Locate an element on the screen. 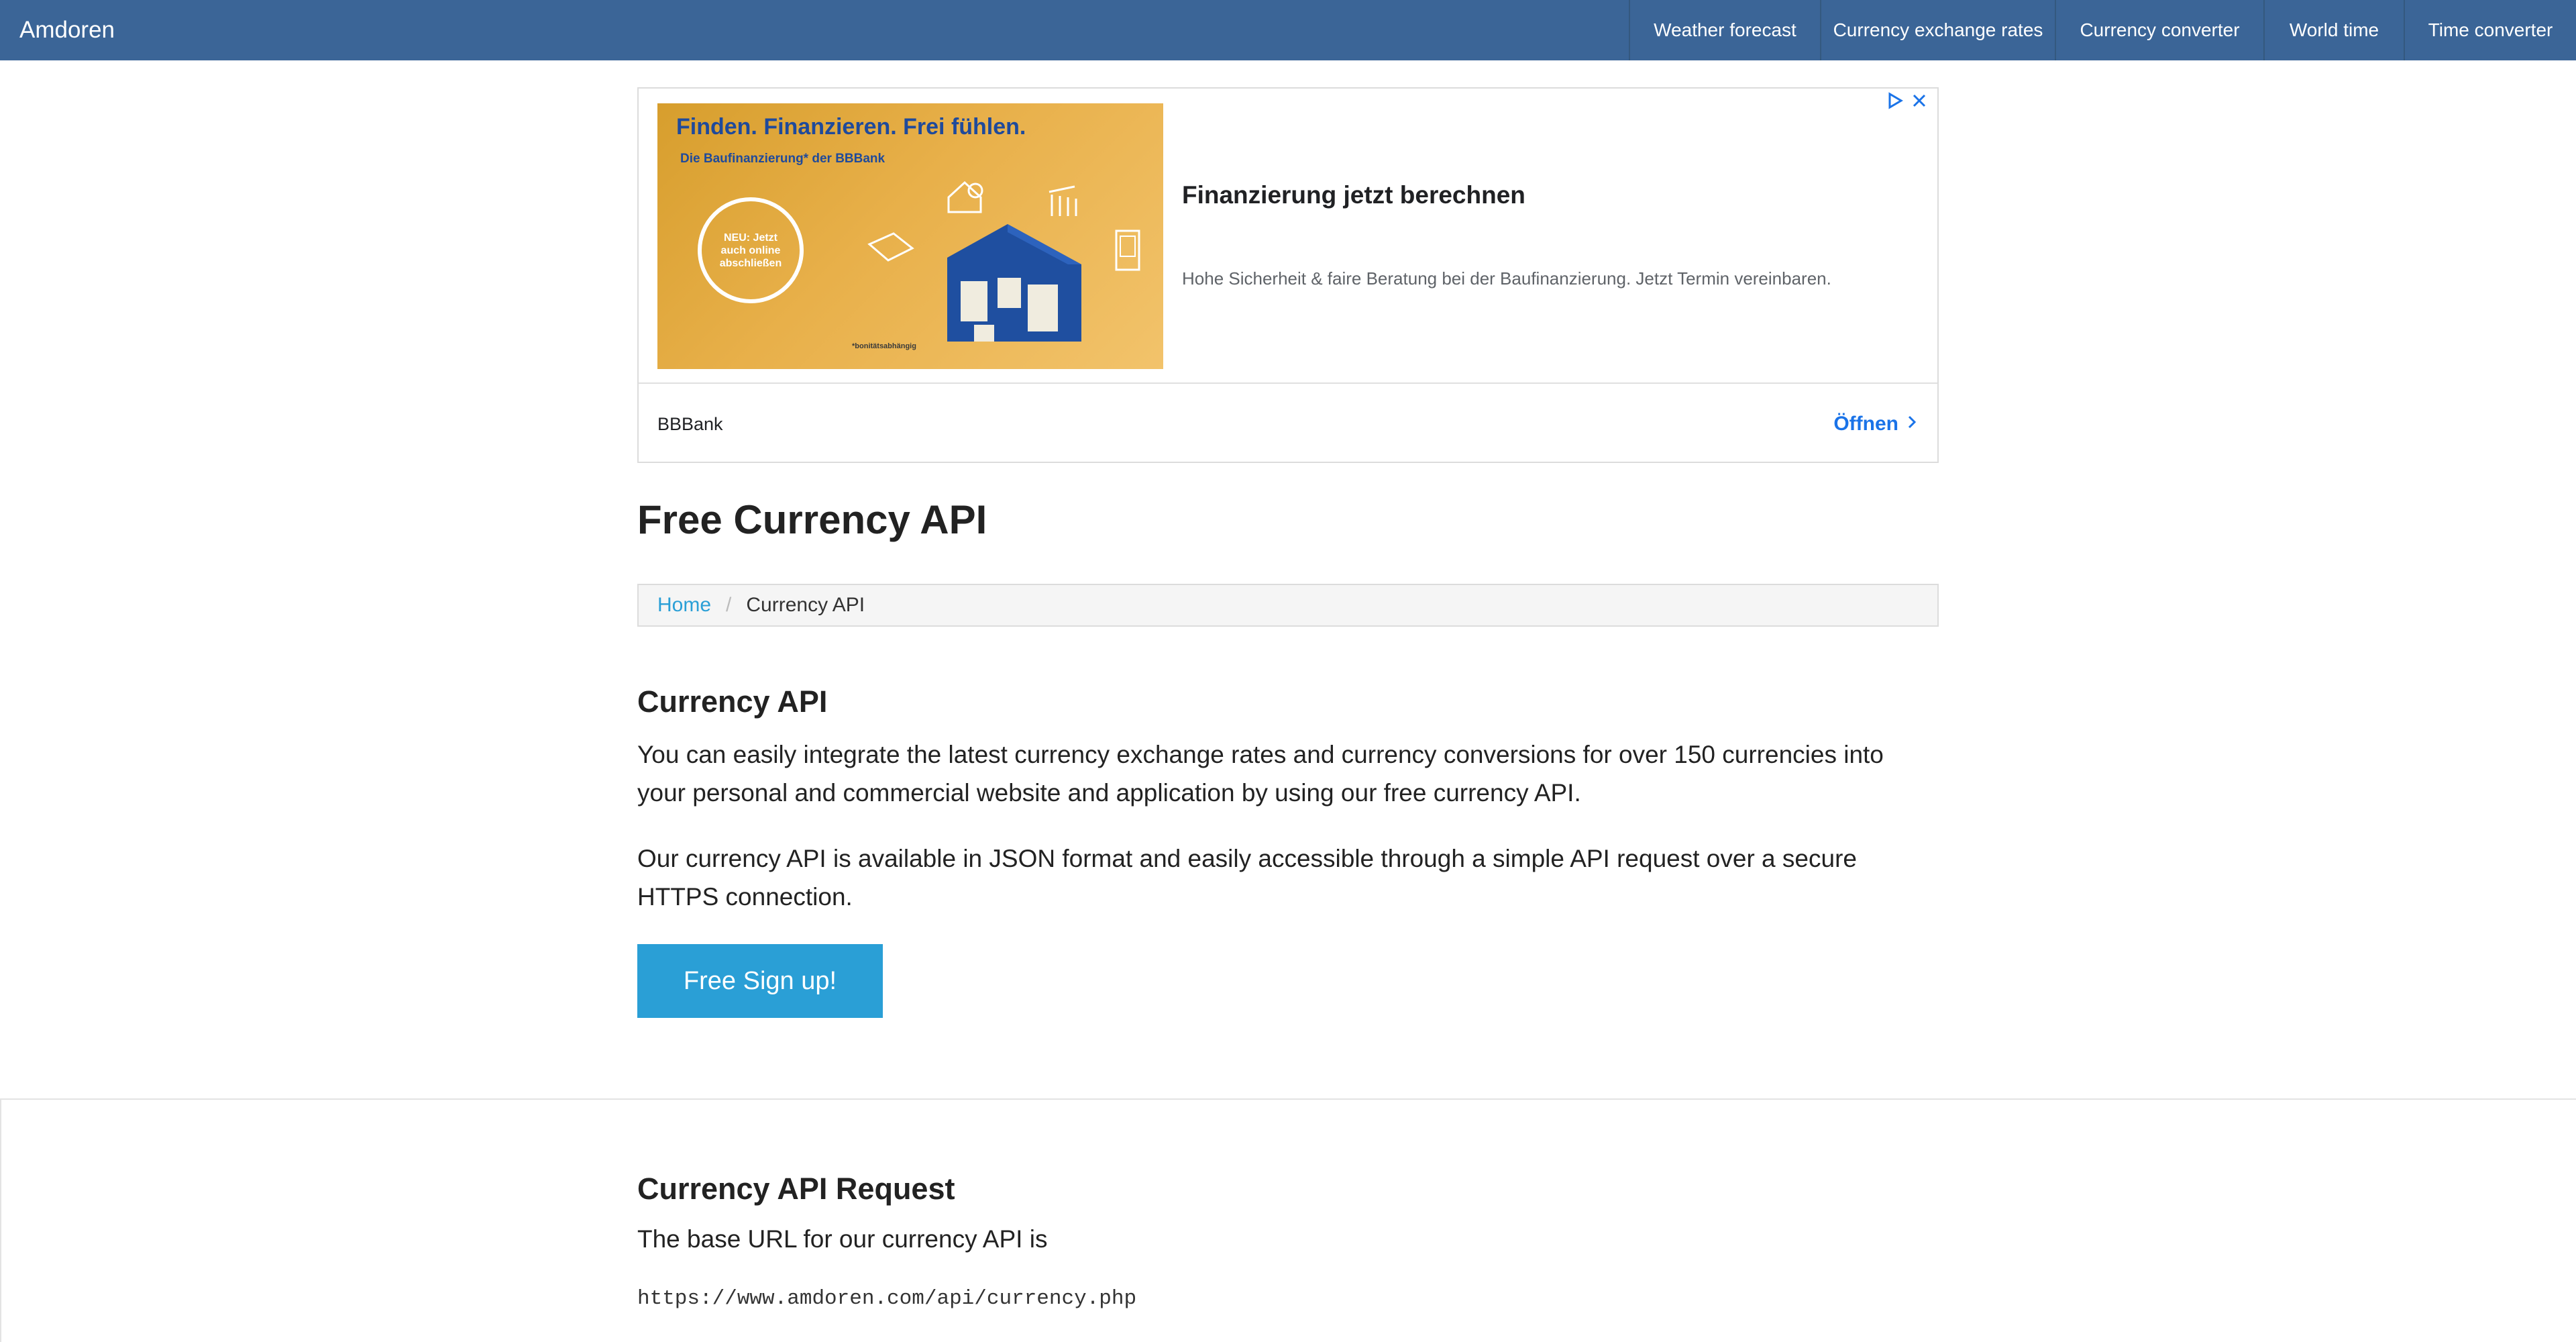  house-outline-icon is located at coordinates (965, 197).